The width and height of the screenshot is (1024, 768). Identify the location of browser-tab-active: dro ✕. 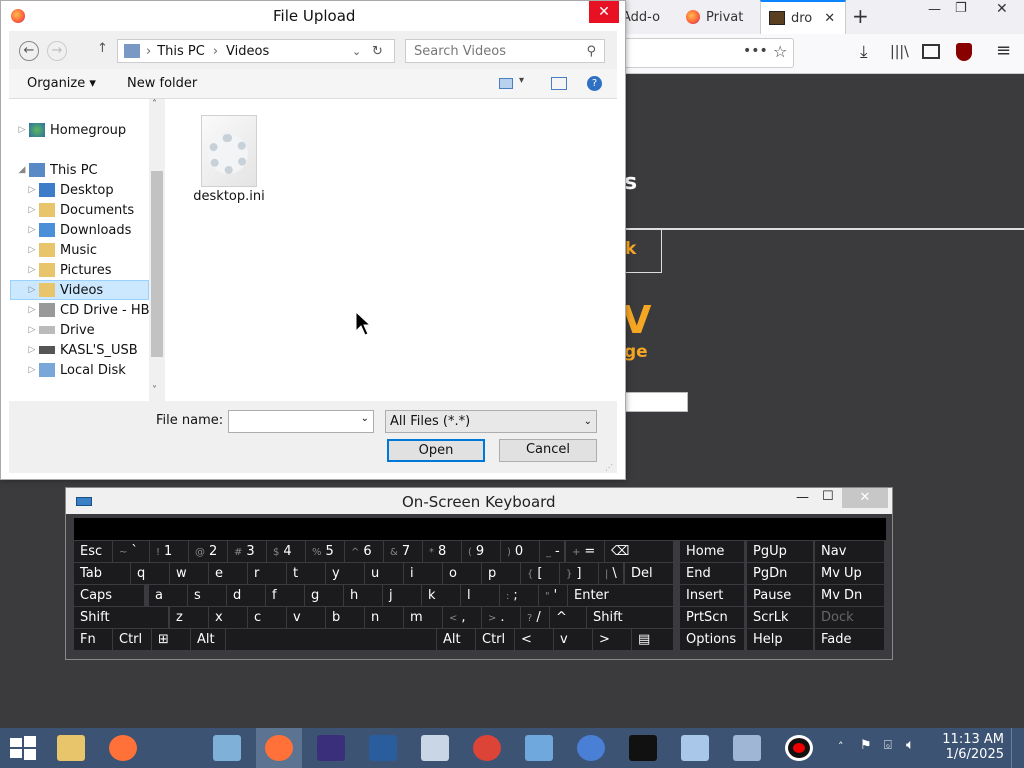
(803, 17).